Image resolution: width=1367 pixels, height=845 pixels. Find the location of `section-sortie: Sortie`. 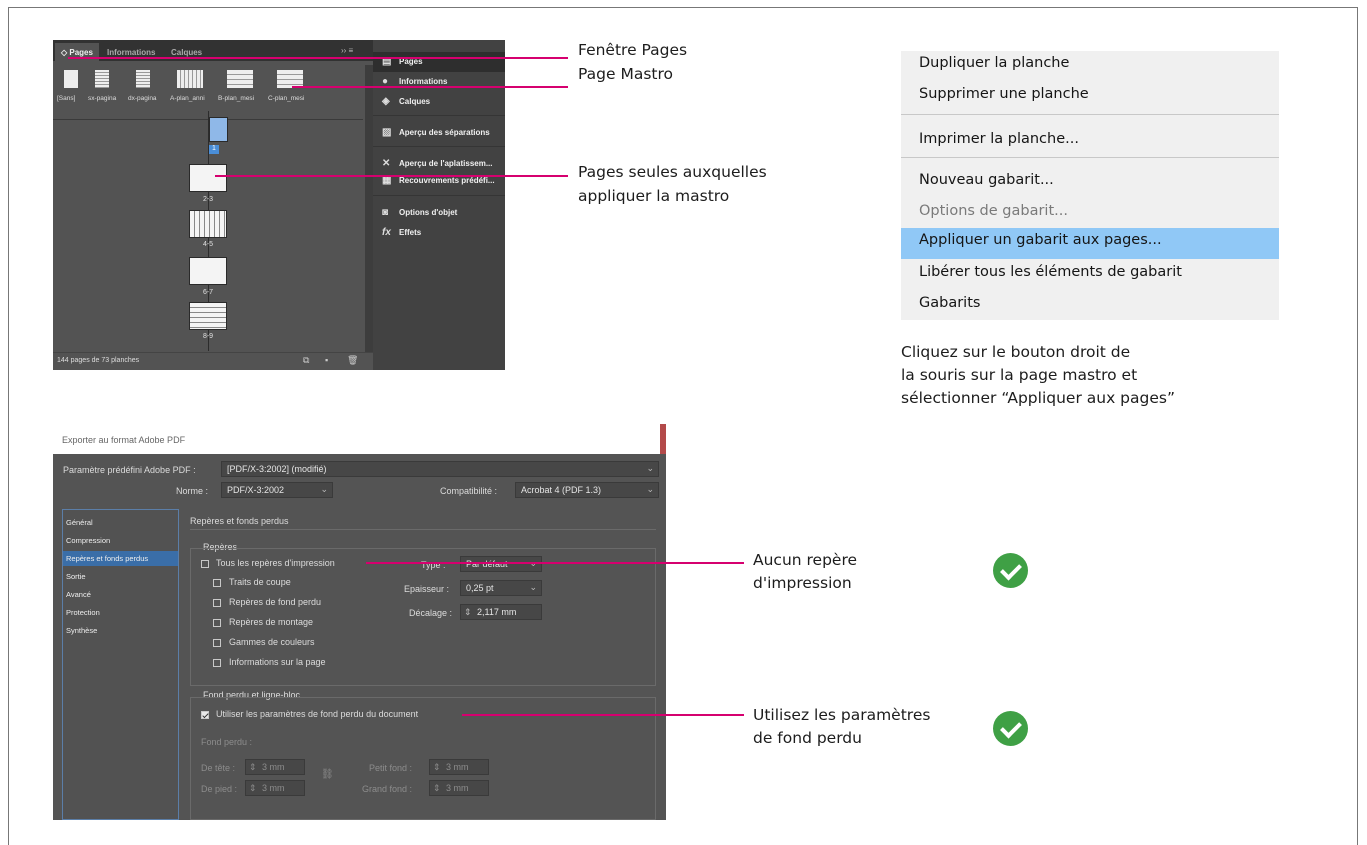

section-sortie: Sortie is located at coordinates (120, 576).